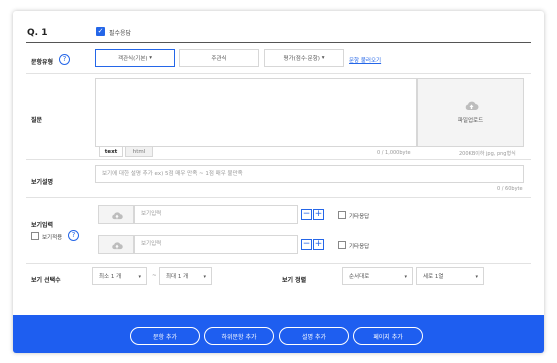  I want to click on add-subquestion-button: 하위문항 추가, so click(239, 336).